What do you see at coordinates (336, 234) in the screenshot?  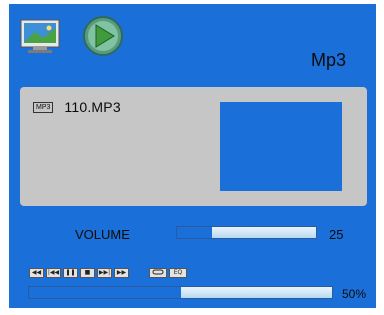 I see `volume-value: 25` at bounding box center [336, 234].